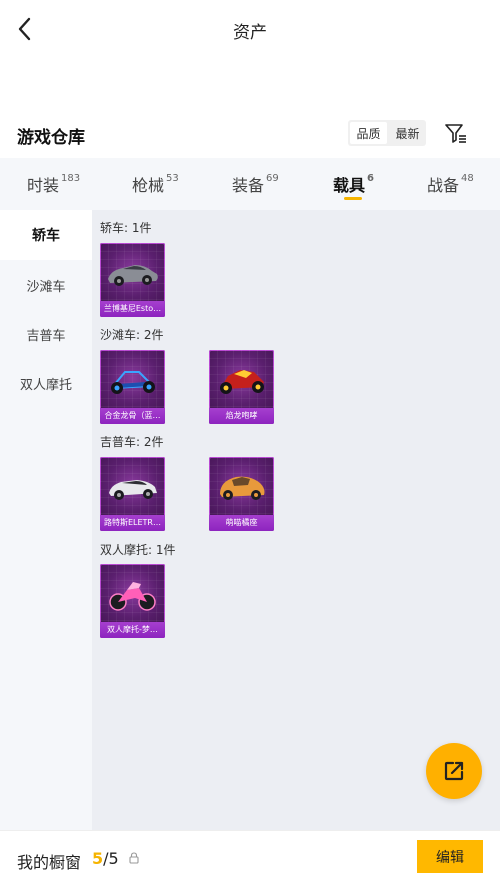  I want to click on tab-label: 枪械, so click(148, 185).